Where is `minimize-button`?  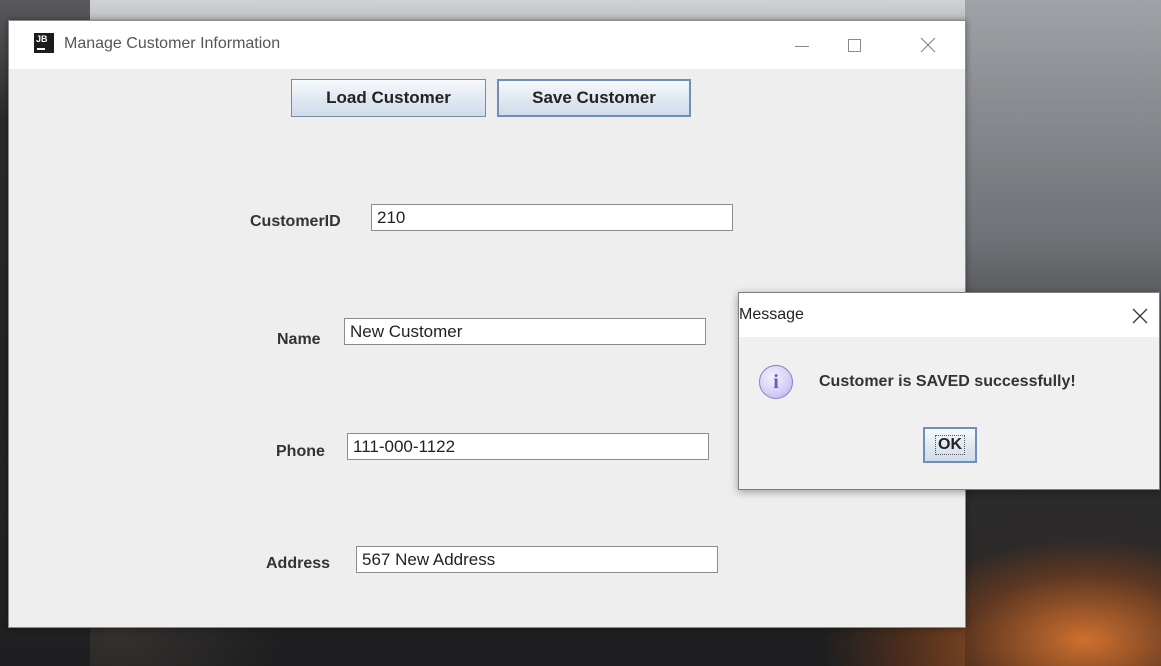
minimize-button is located at coordinates (802, 45).